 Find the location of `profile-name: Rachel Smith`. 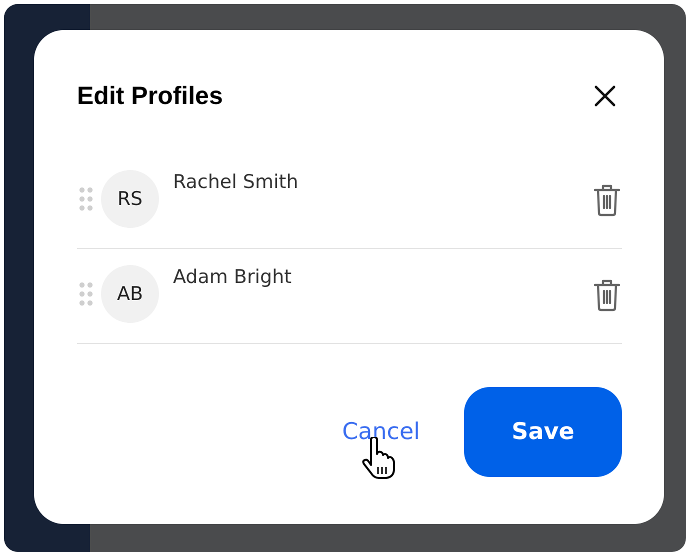

profile-name: Rachel Smith is located at coordinates (236, 182).